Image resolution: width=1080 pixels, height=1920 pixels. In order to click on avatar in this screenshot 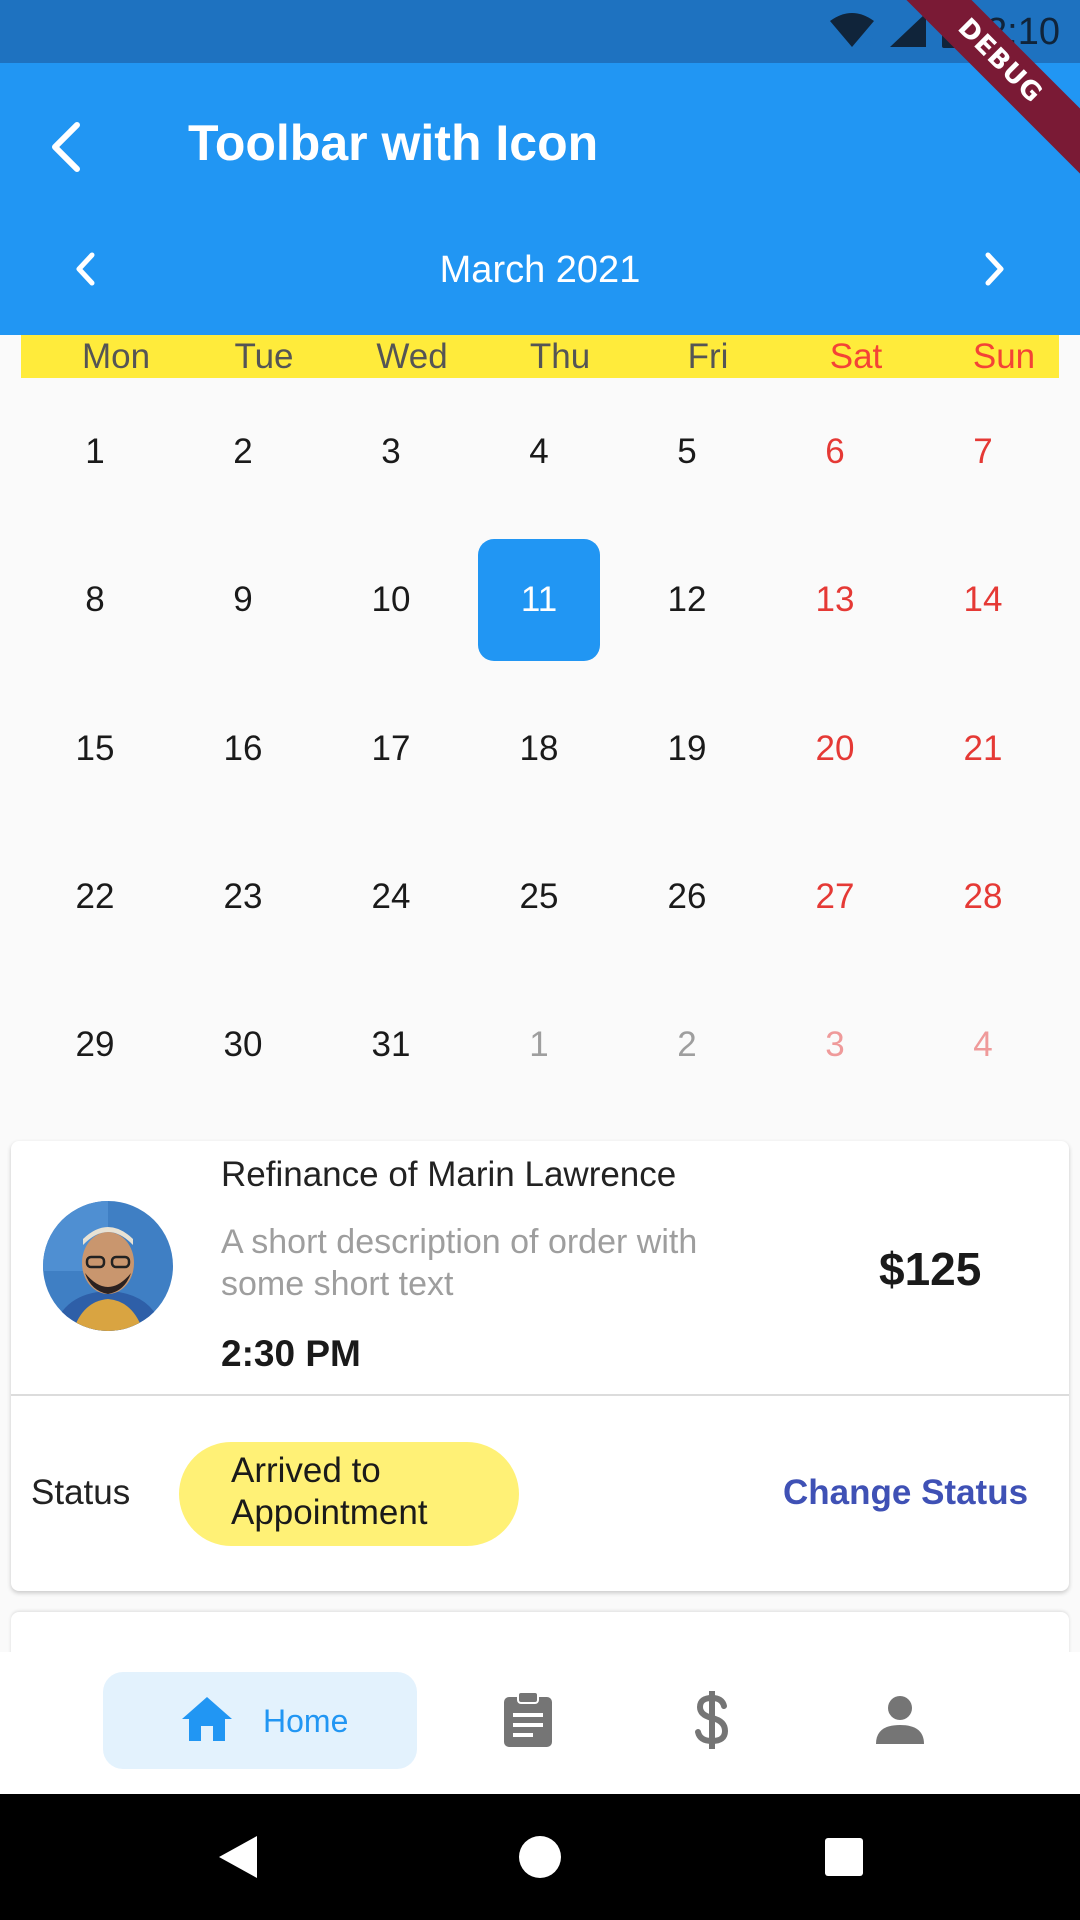, I will do `click(108, 1266)`.